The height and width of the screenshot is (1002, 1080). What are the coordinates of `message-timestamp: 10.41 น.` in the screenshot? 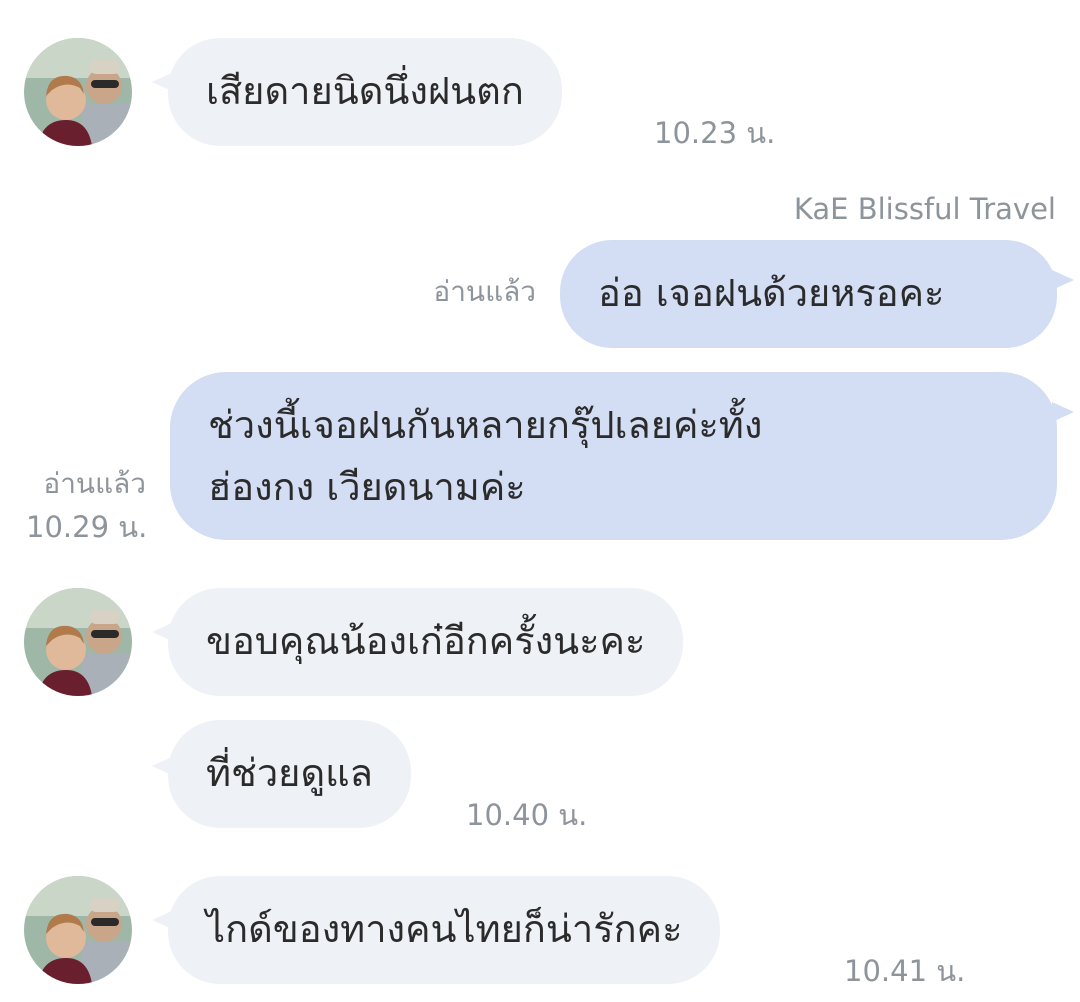 It's located at (905, 971).